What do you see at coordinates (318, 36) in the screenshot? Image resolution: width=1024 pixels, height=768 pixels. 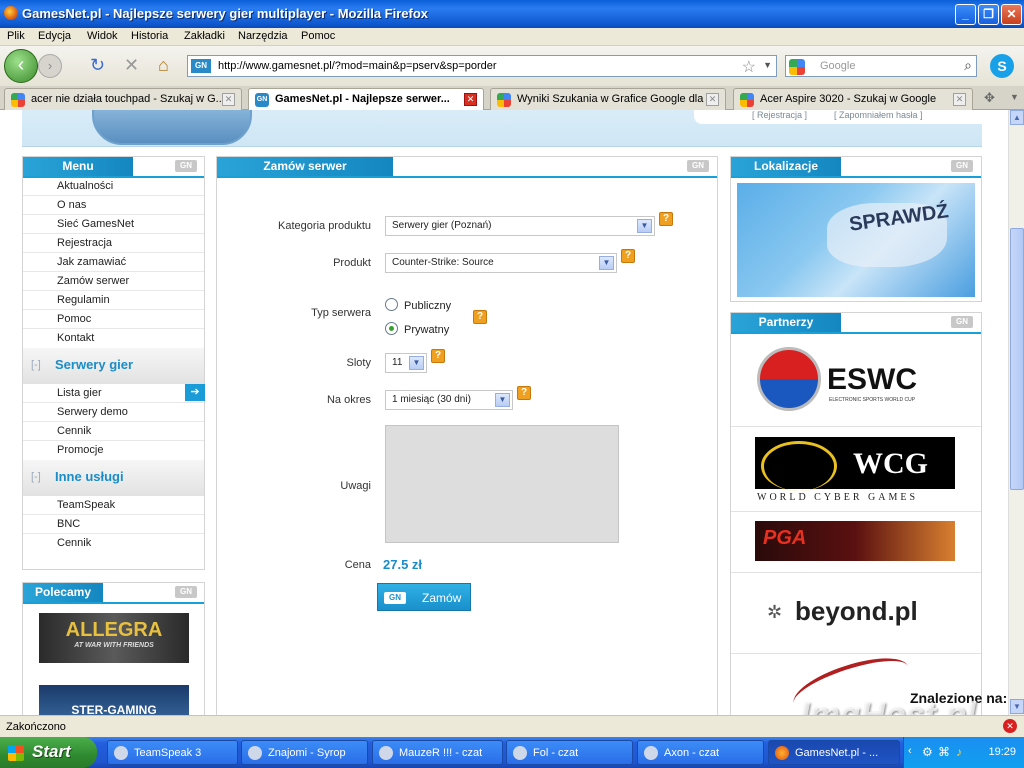 I see `menu-help: Pomoc` at bounding box center [318, 36].